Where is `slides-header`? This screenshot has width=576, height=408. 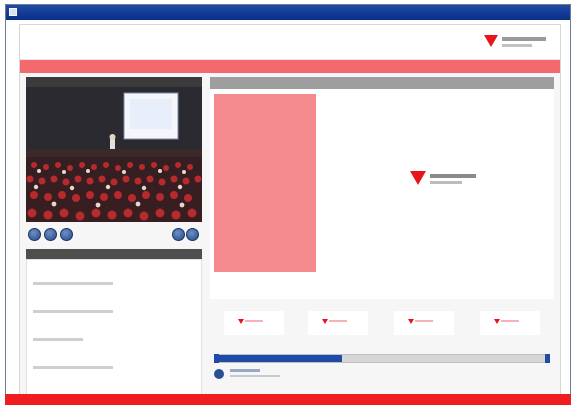 slides-header is located at coordinates (382, 83).